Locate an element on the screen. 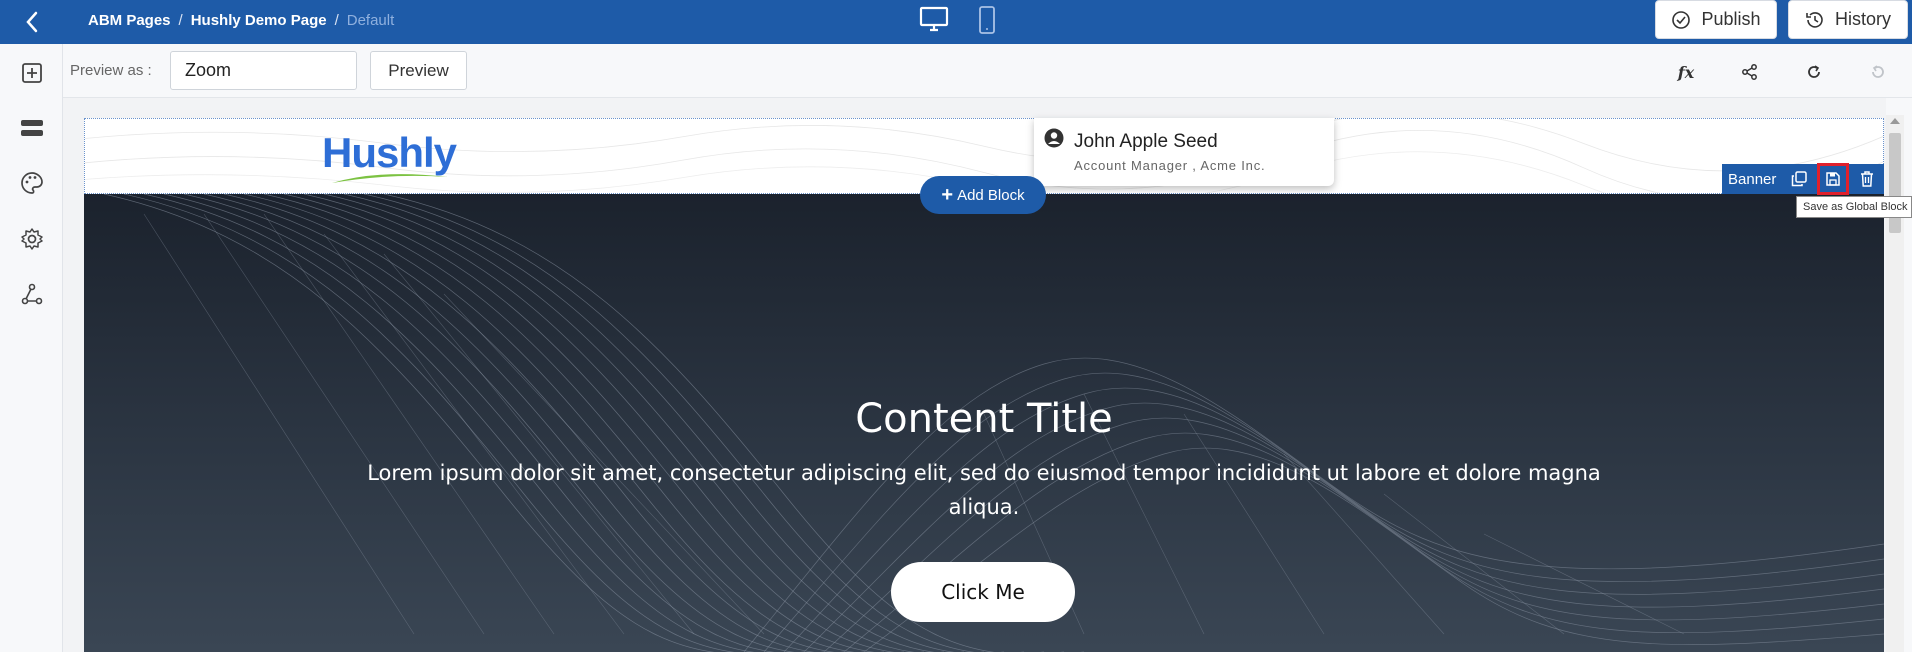 Image resolution: width=1912 pixels, height=652 pixels. settings-icon is located at coordinates (32, 239).